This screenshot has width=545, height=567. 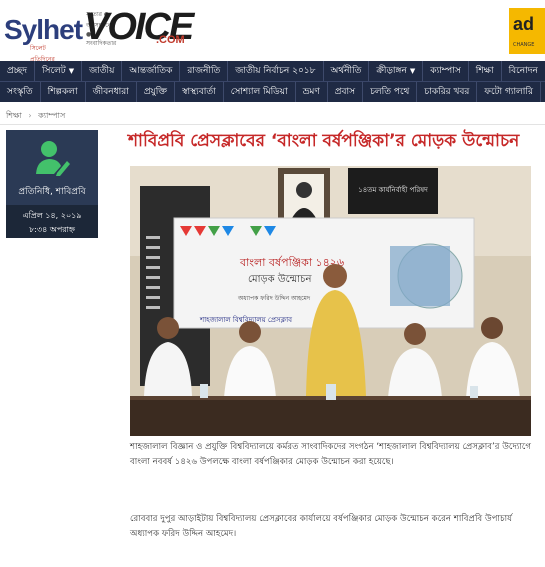 I want to click on nav-item-label: আন্তর্জাতিক, so click(x=151, y=71).